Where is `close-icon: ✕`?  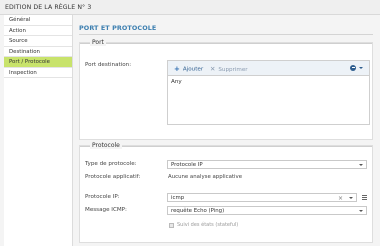 close-icon: ✕ is located at coordinates (213, 68).